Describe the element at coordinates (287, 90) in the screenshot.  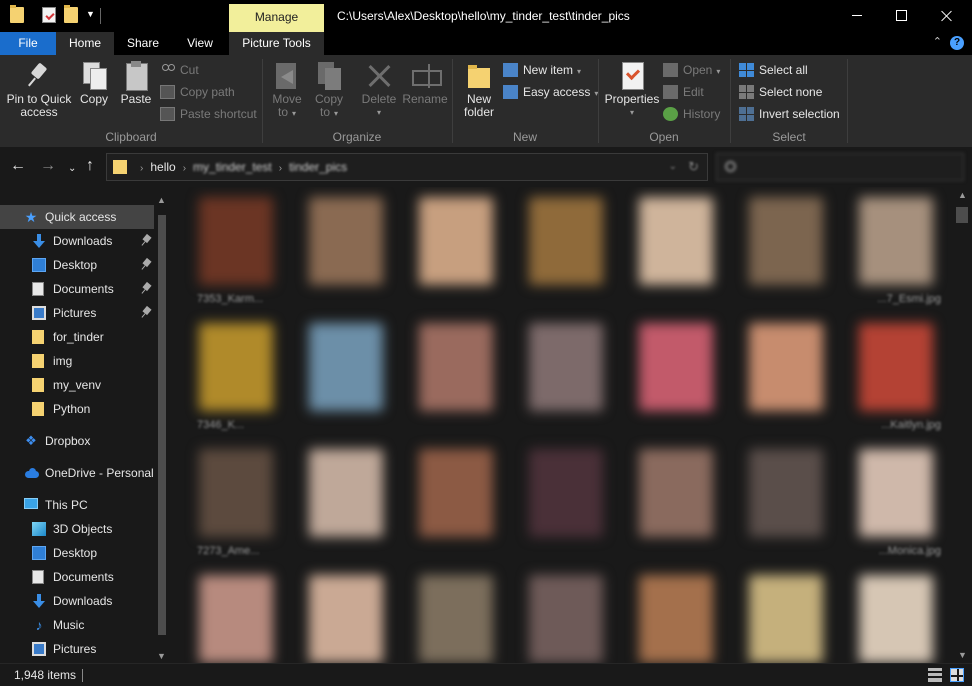
I see `move-to-button: Move to ▾` at that location.